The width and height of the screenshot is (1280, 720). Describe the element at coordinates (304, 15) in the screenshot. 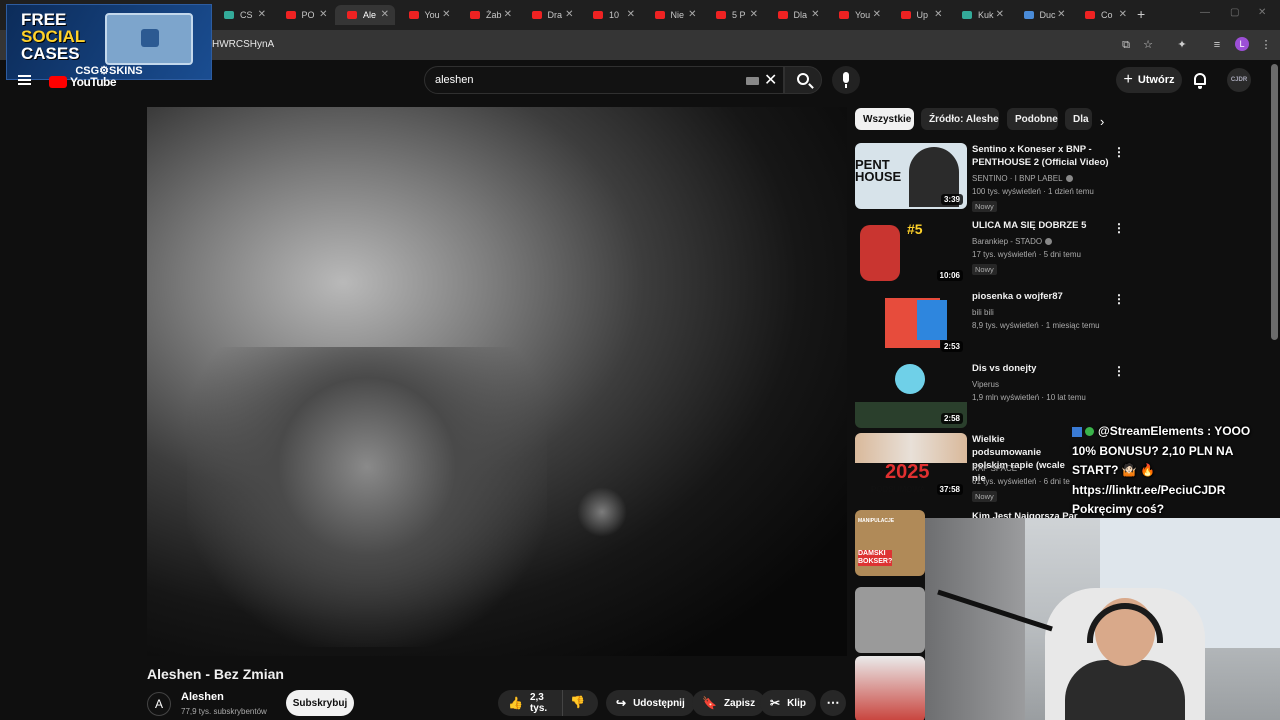

I see `browser-tab: PO ✕` at that location.